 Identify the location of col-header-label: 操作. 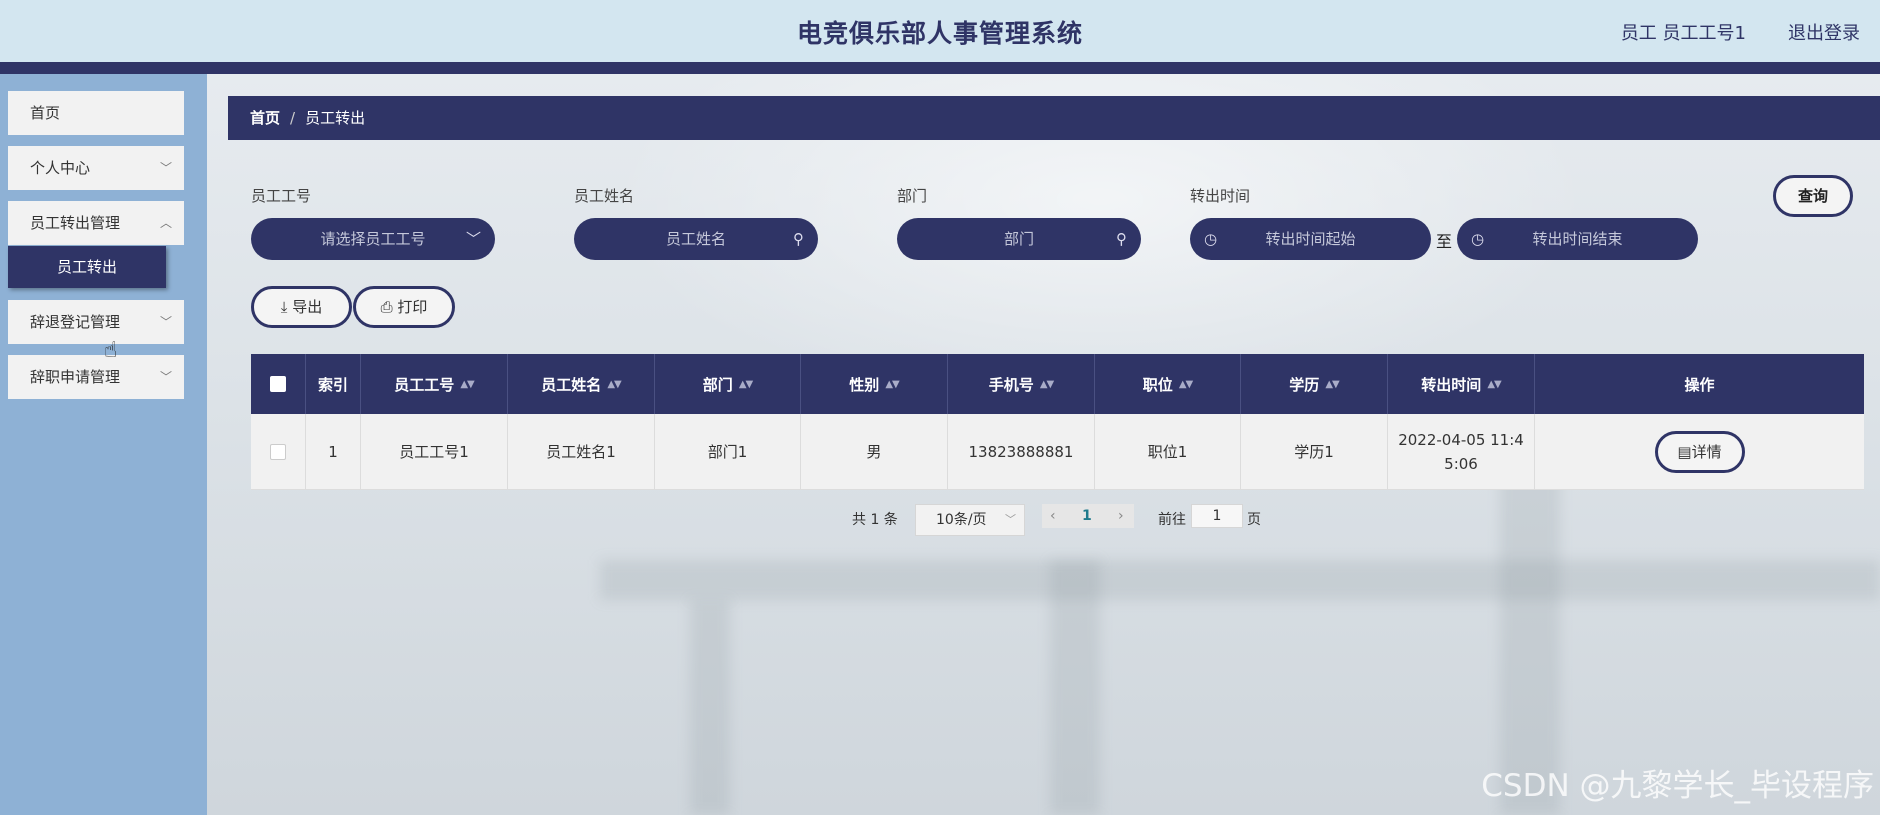
(1699, 384).